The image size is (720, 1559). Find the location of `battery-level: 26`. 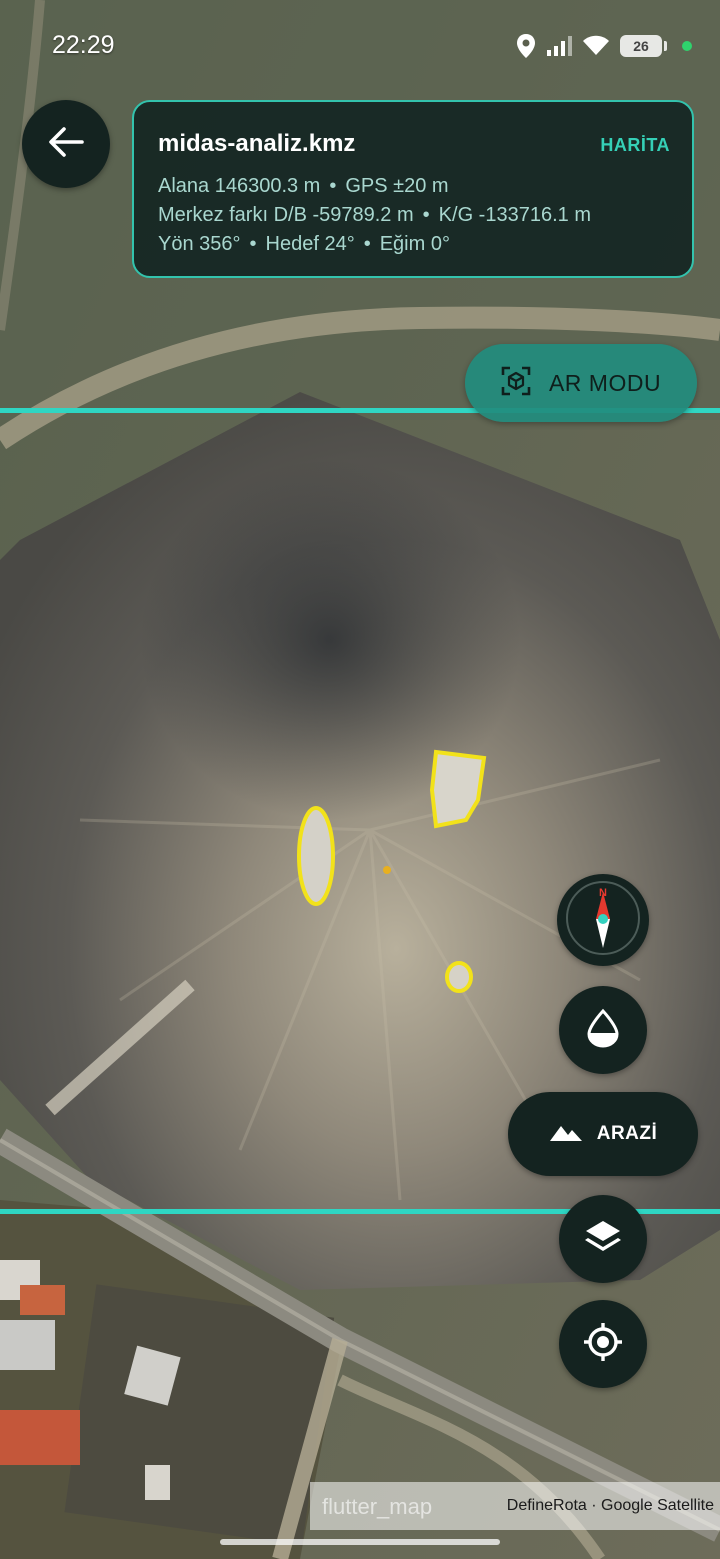

battery-level: 26 is located at coordinates (641, 46).